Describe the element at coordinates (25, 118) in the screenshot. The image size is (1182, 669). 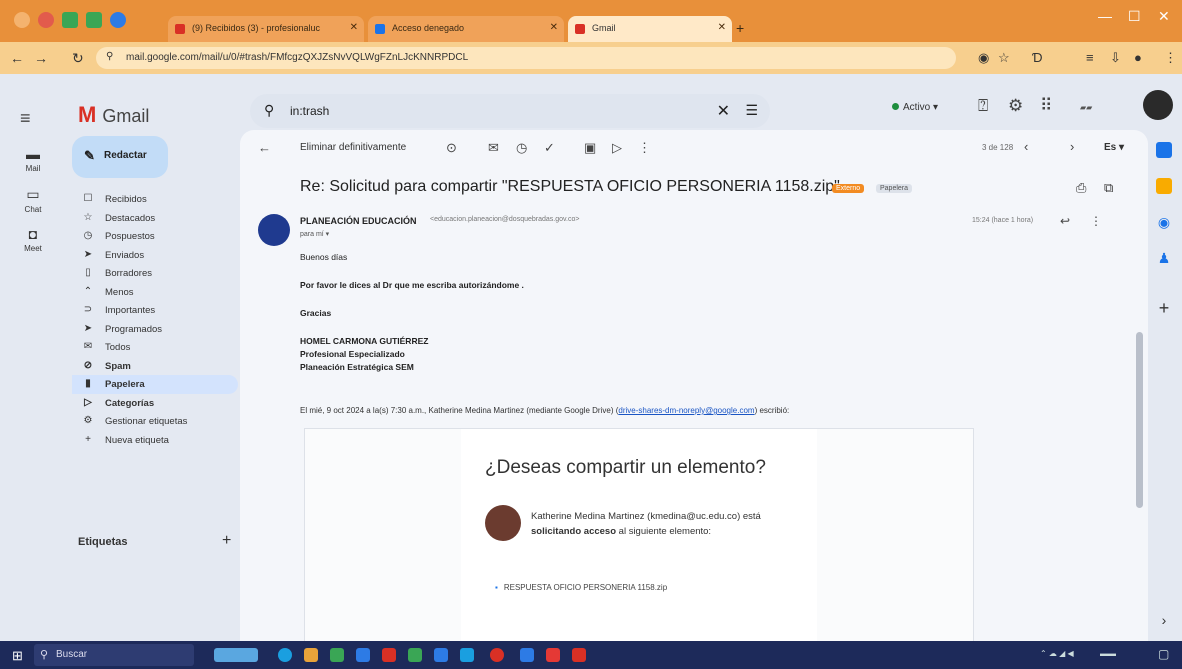
I see `main-menu-icon: ≡` at that location.